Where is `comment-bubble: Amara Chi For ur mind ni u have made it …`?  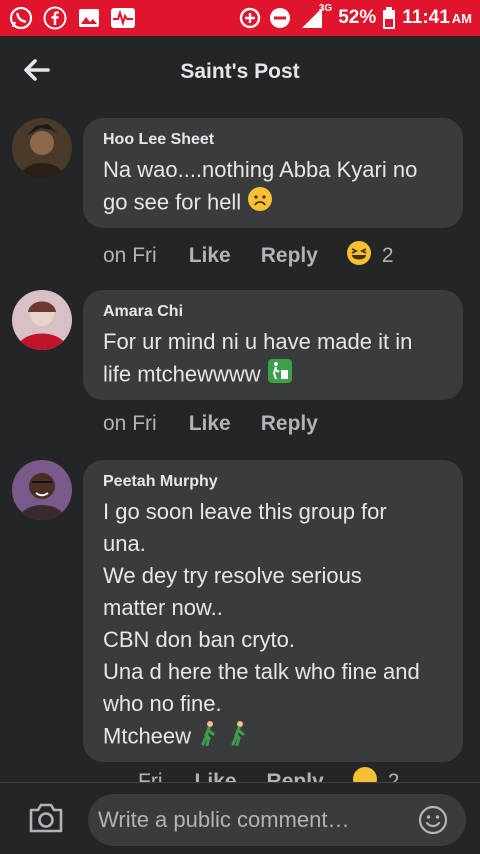 comment-bubble: Amara Chi For ur mind ni u have made it … is located at coordinates (273, 345).